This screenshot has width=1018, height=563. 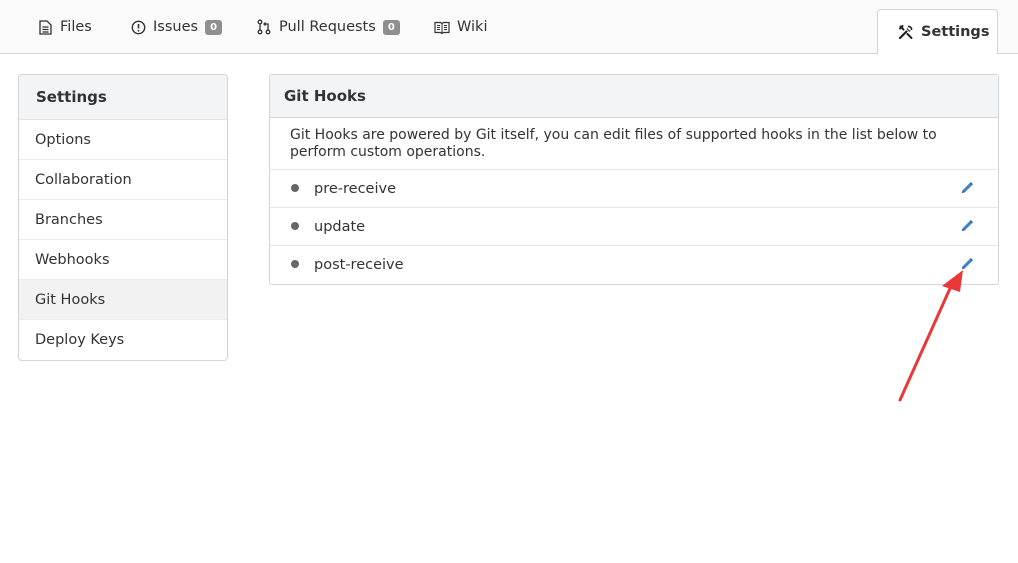 I want to click on tab-wiki: Wiki, so click(x=460, y=27).